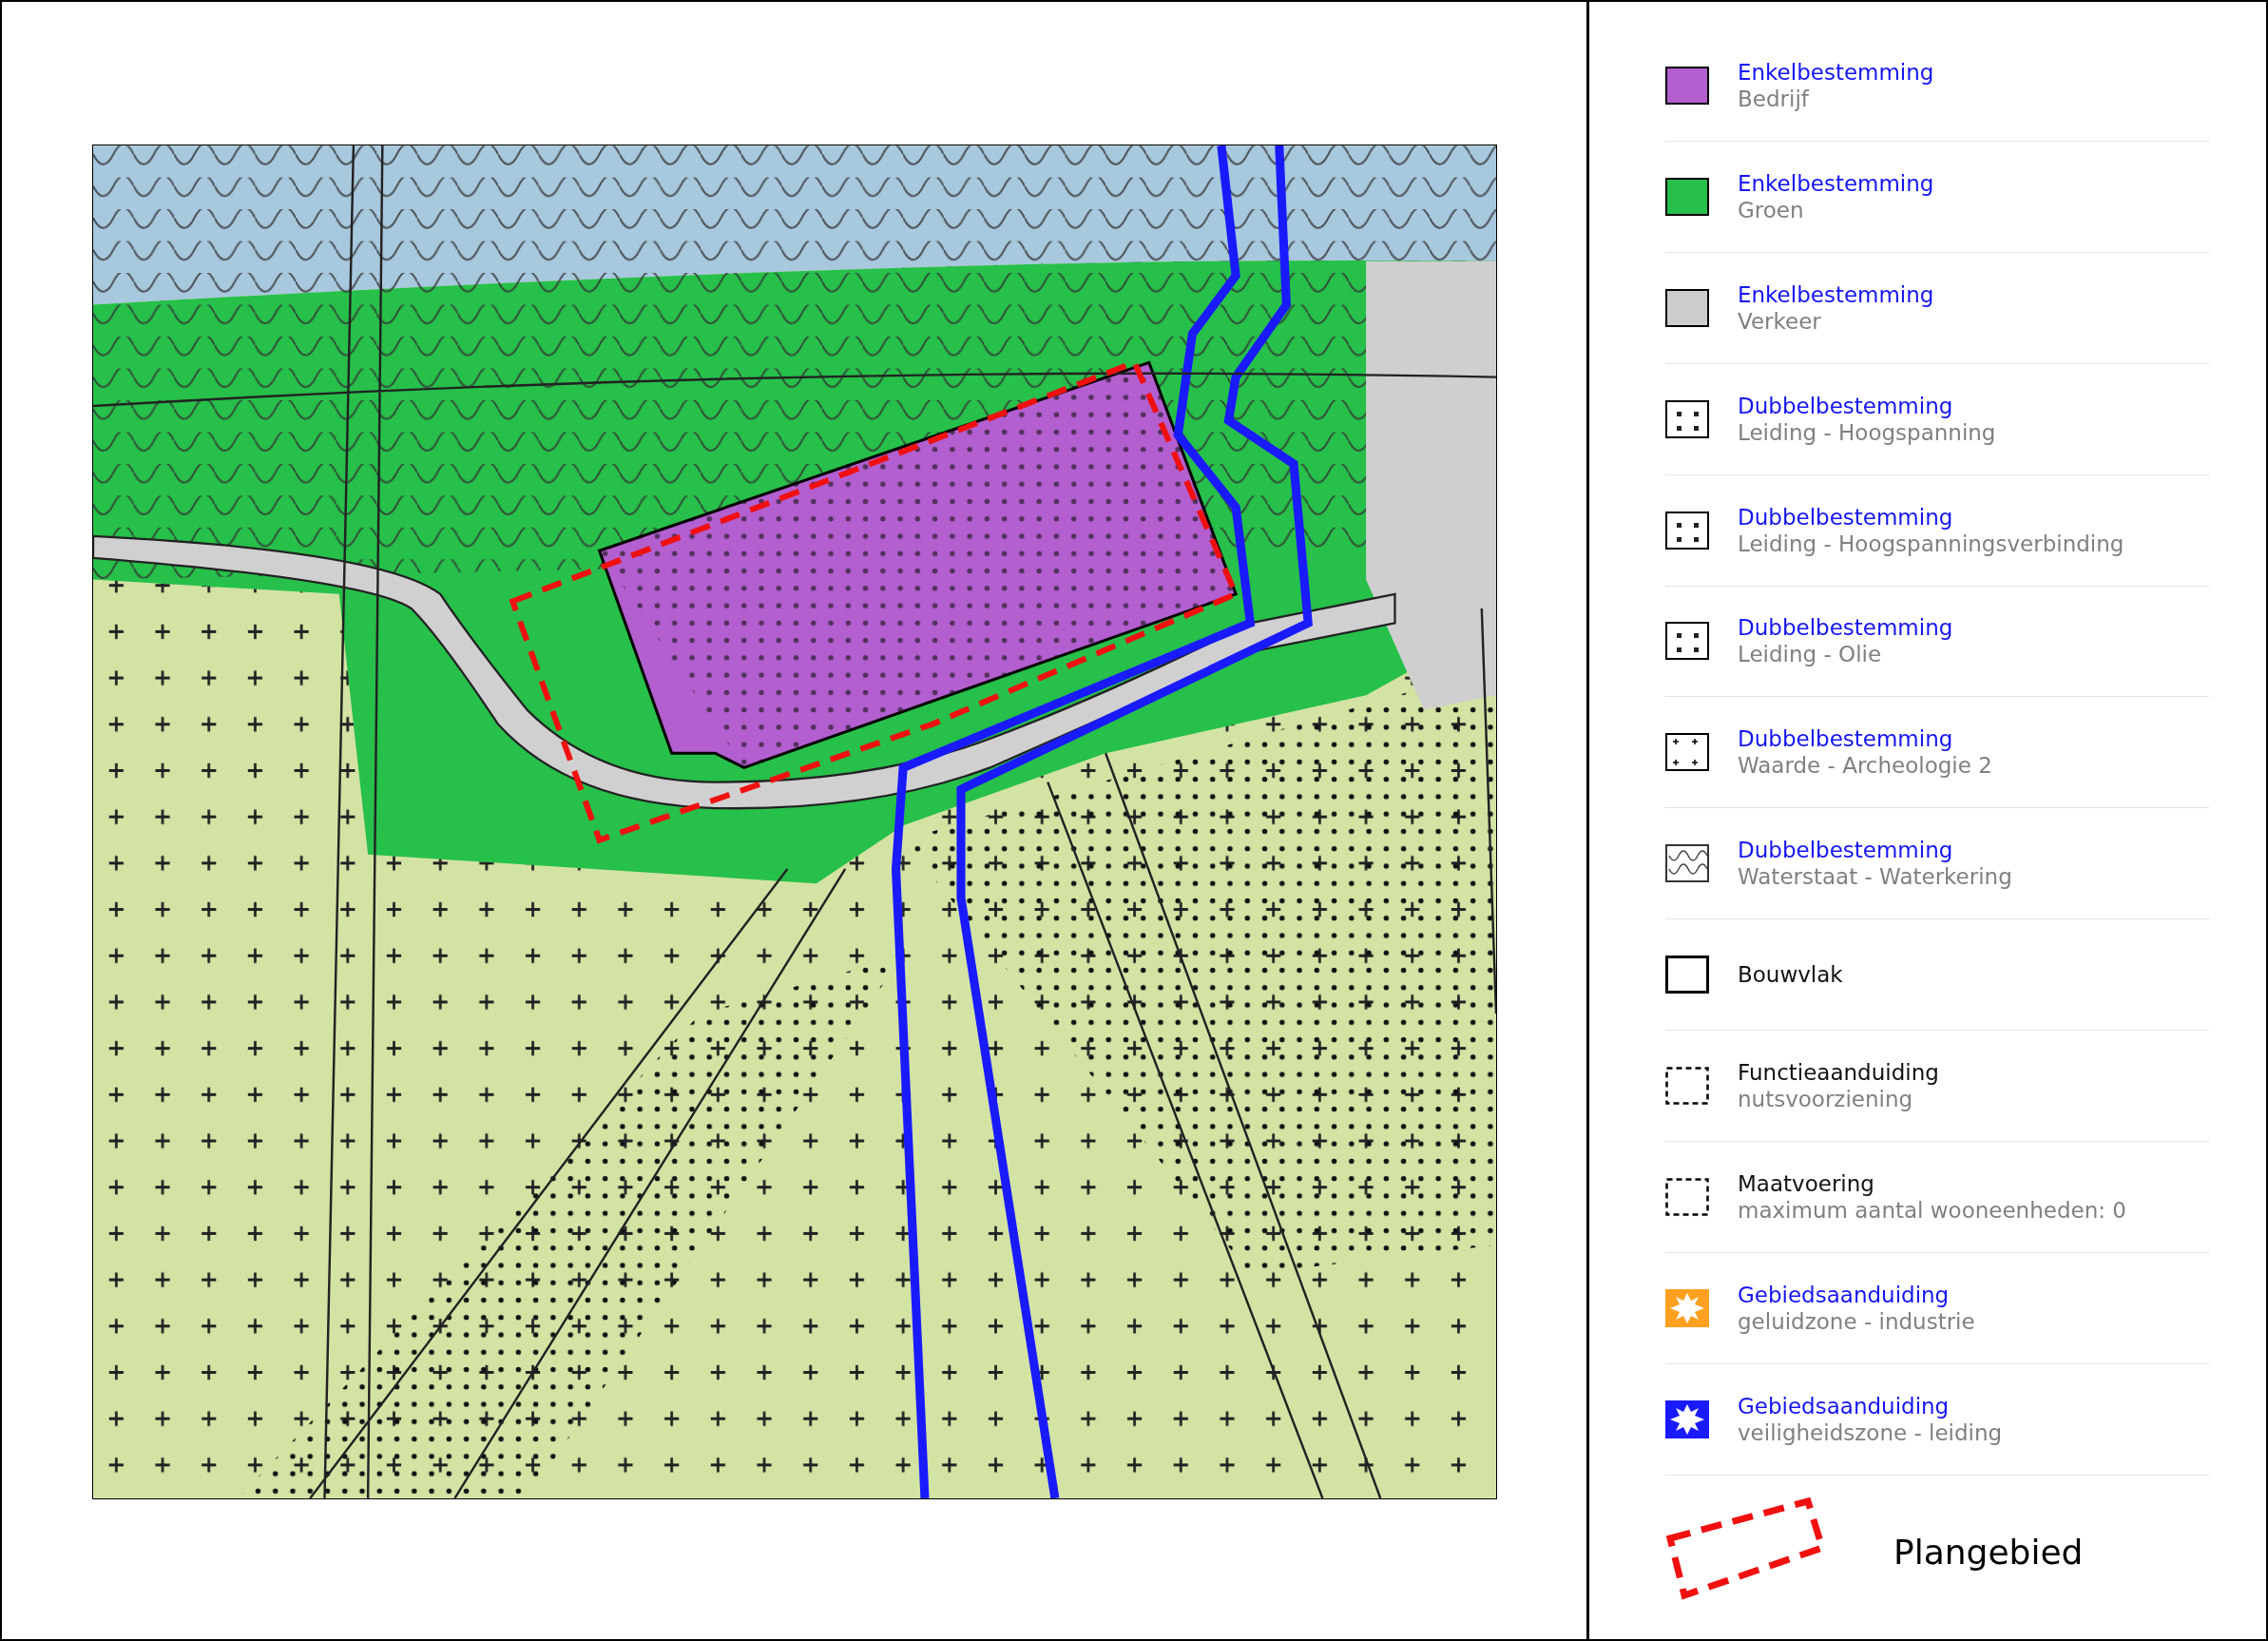  Describe the element at coordinates (1856, 1321) in the screenshot. I see `legend-subtitle: geluidzone - industrie` at that location.